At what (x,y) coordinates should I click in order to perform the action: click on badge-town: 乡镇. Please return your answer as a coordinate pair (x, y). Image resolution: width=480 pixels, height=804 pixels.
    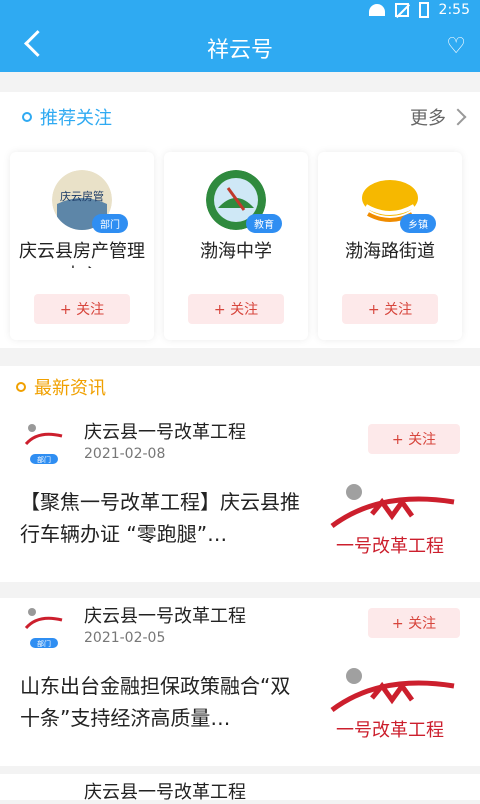
    Looking at the image, I should click on (418, 223).